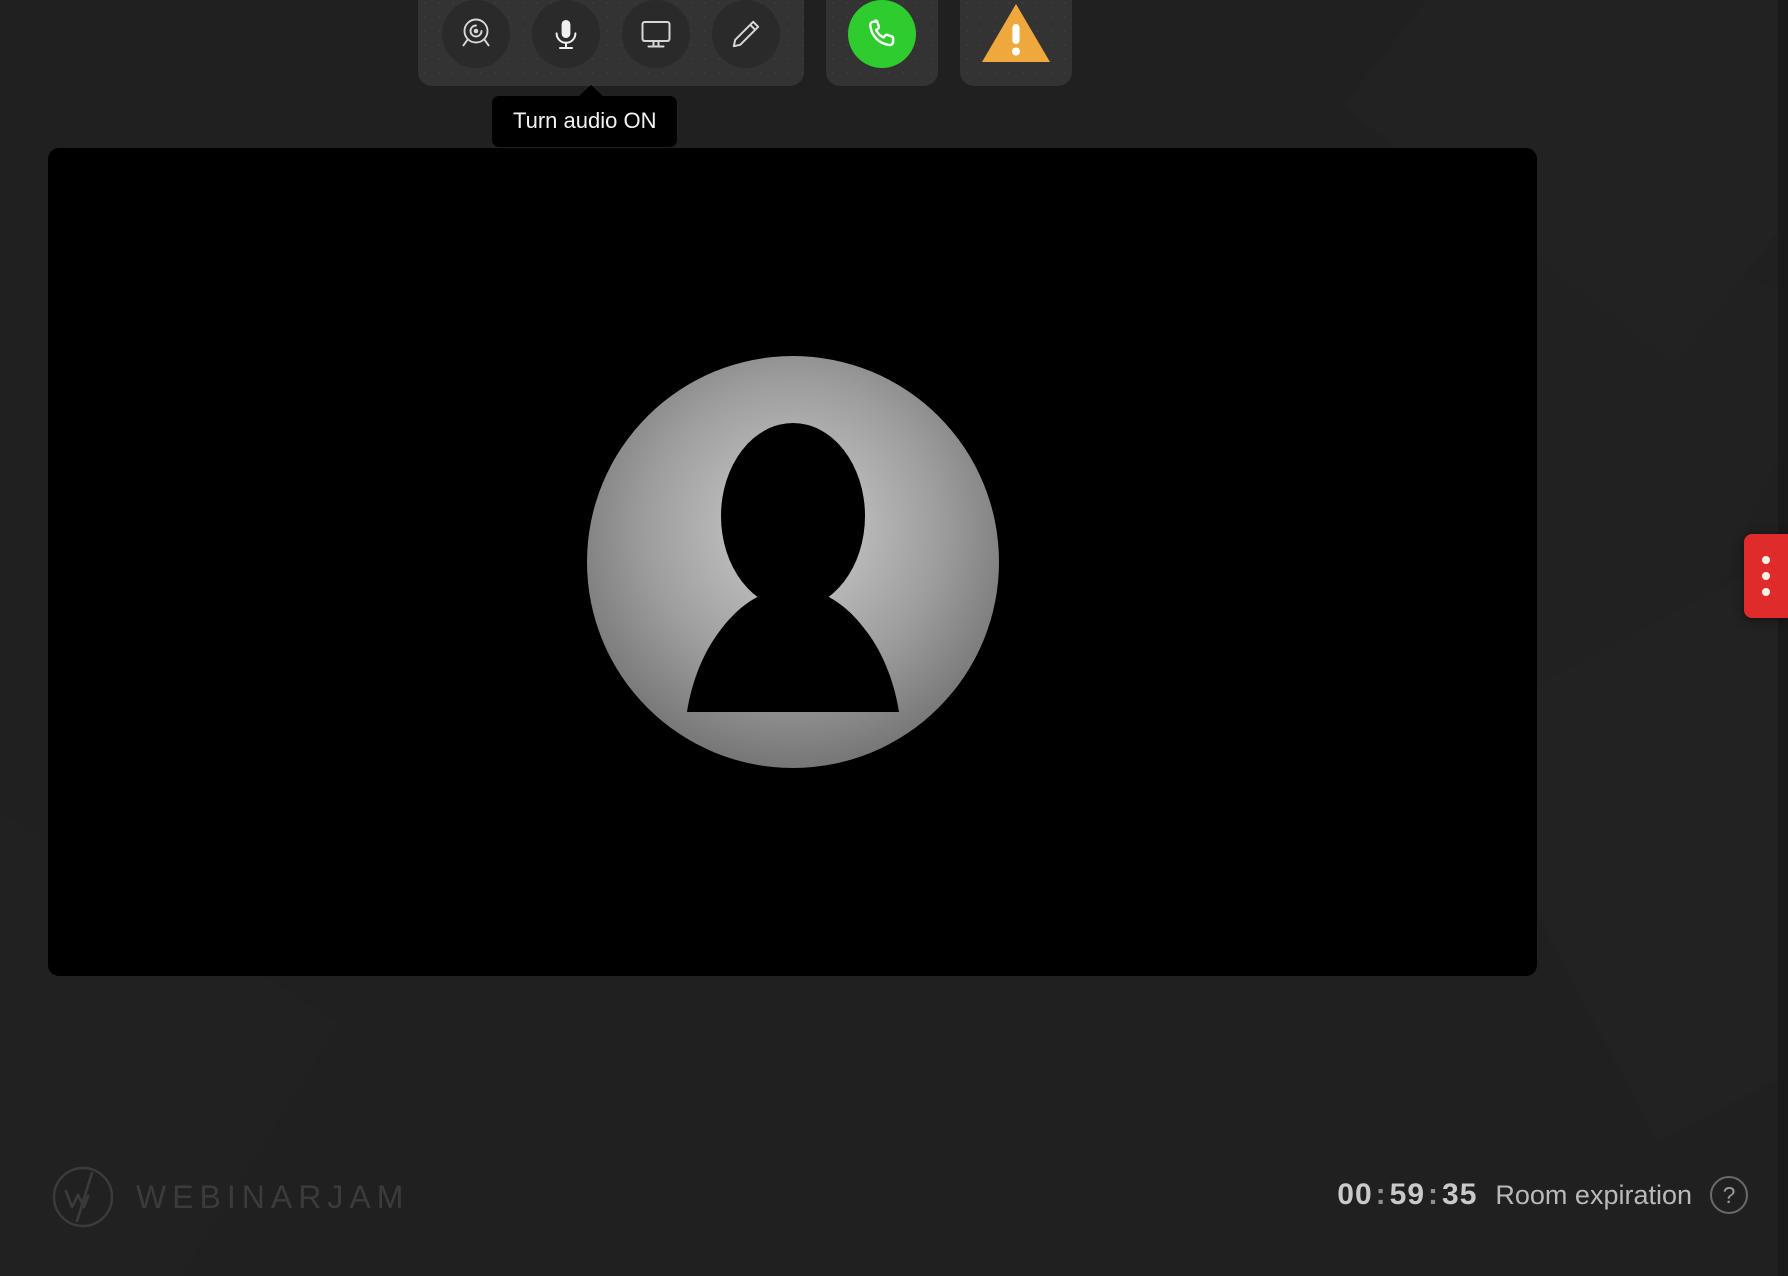  I want to click on media-controls-group, so click(611, 43).